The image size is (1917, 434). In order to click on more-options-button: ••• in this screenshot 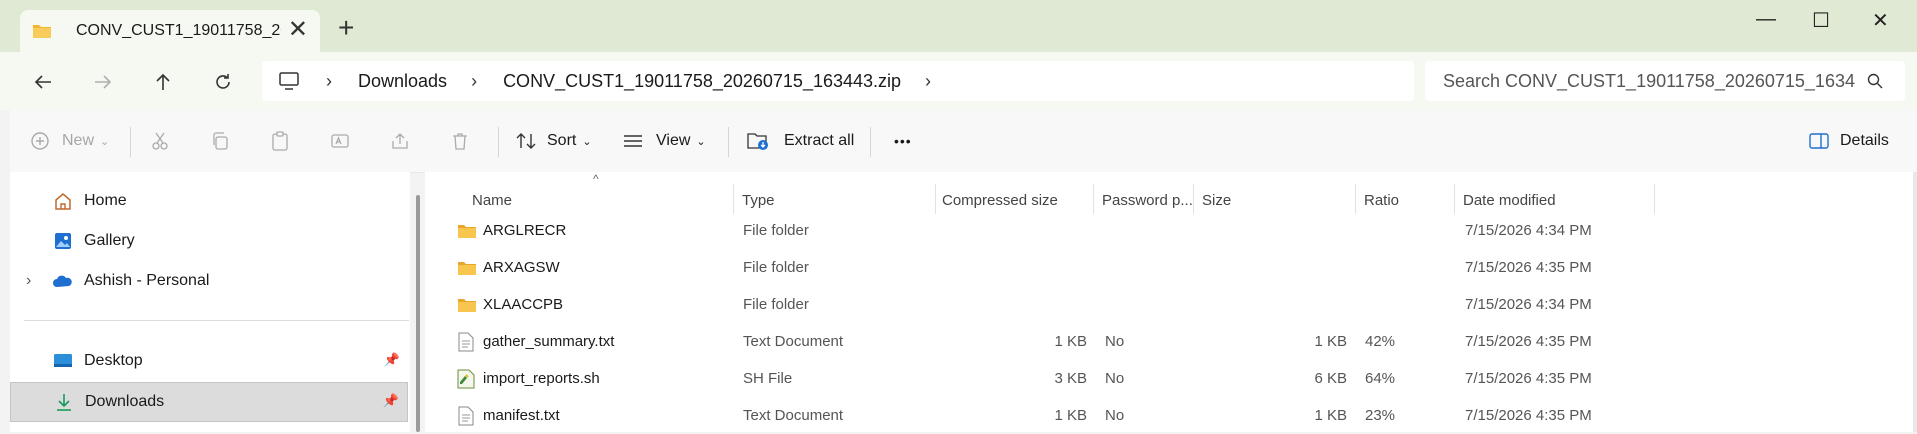, I will do `click(903, 141)`.